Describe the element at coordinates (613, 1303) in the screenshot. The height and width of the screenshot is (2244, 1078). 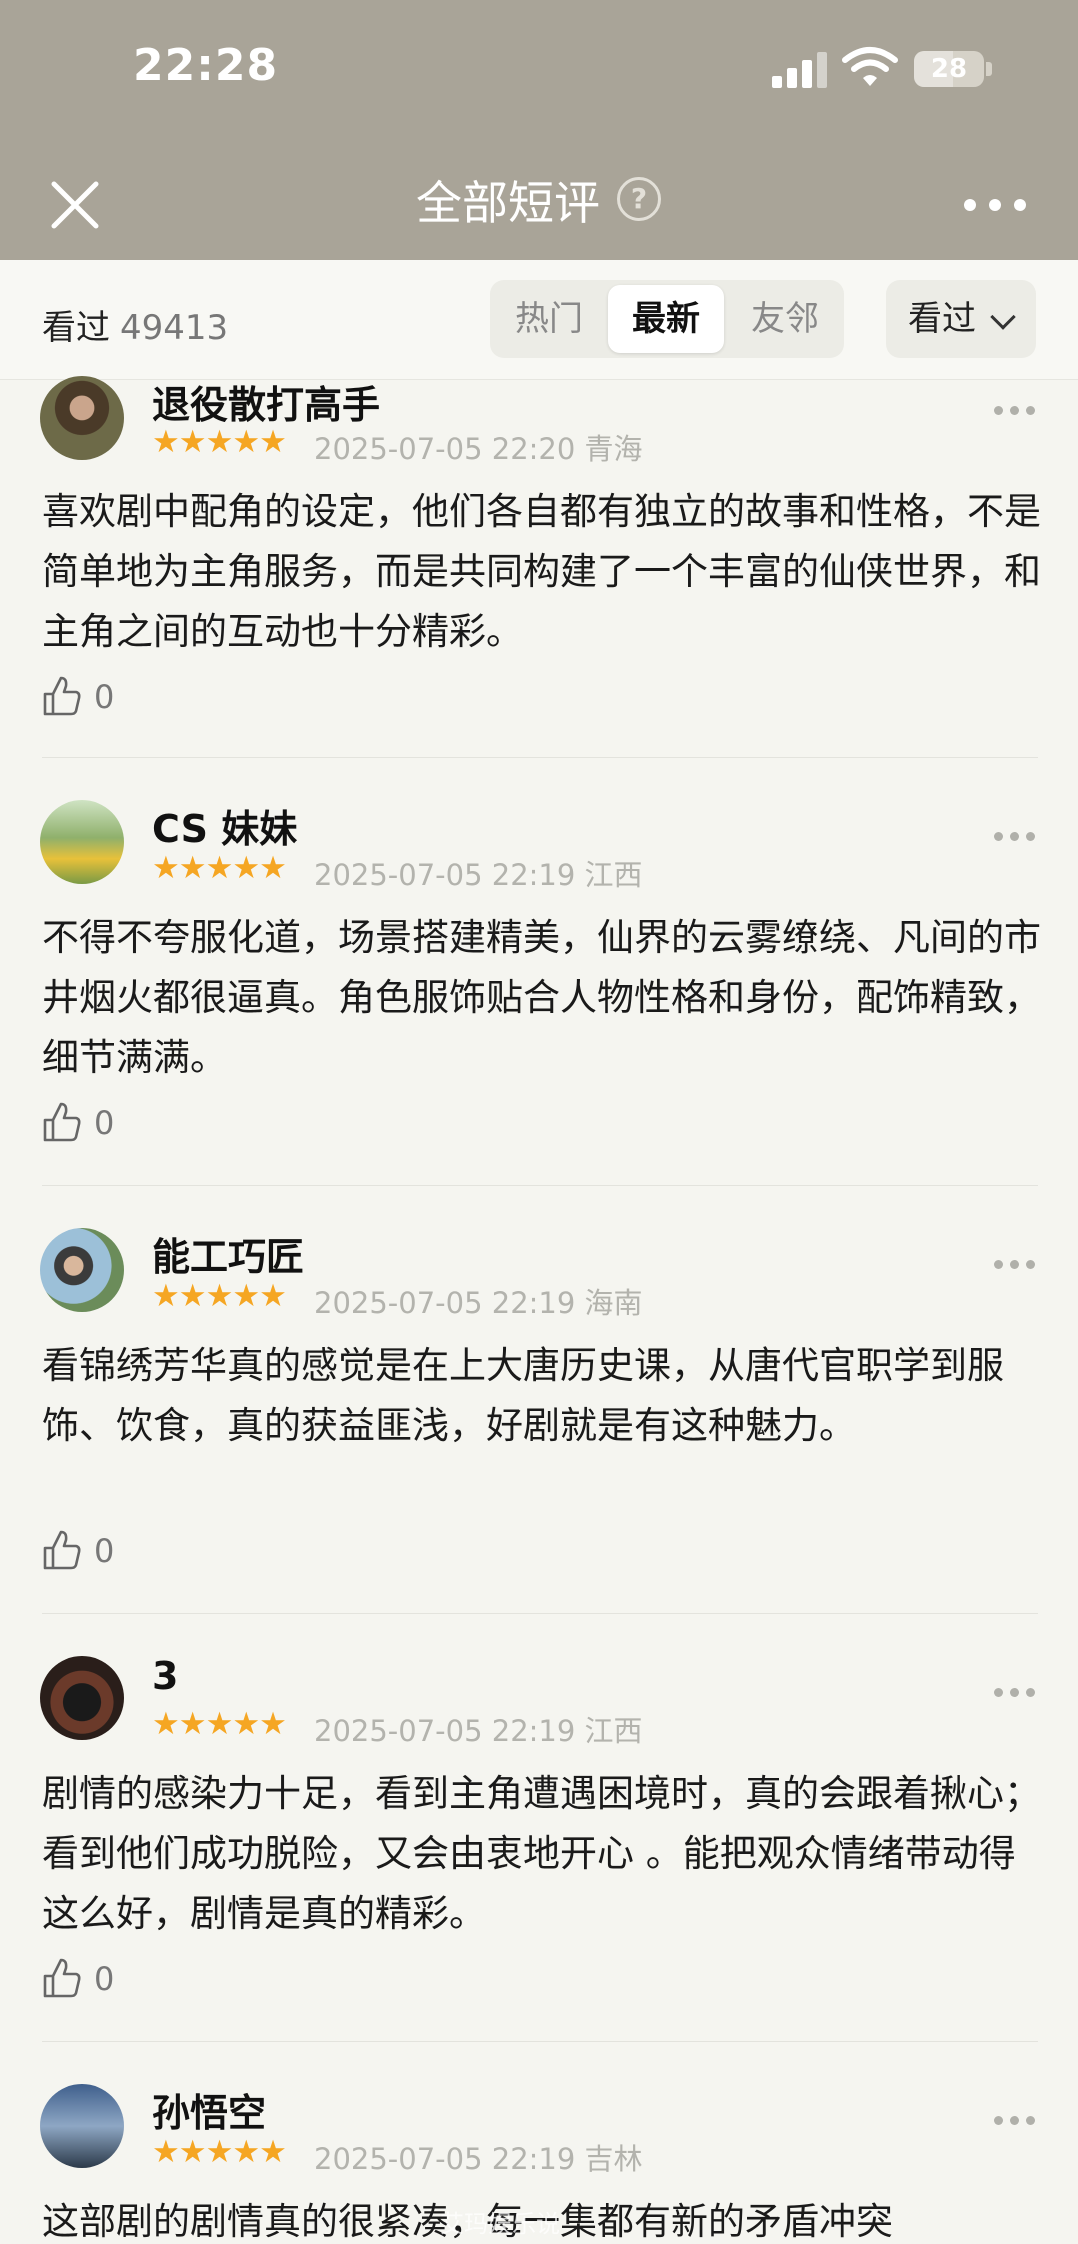
I see `review-location: 海南` at that location.